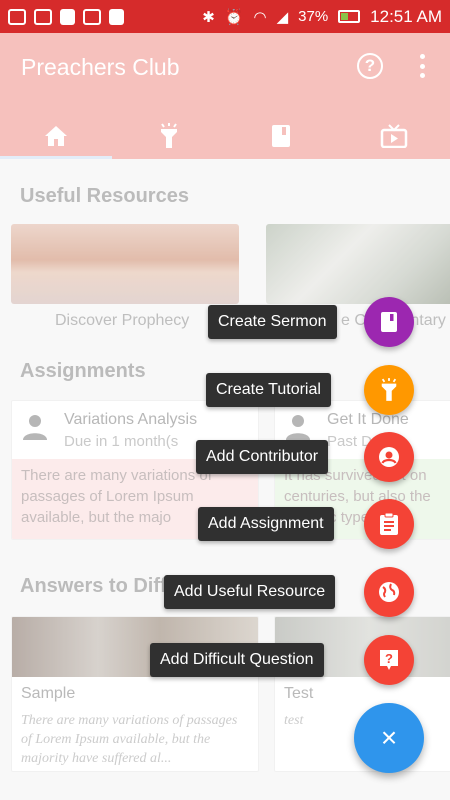 The image size is (450, 800). Describe the element at coordinates (260, 17) in the screenshot. I see `wifi-icon: ◠` at that location.